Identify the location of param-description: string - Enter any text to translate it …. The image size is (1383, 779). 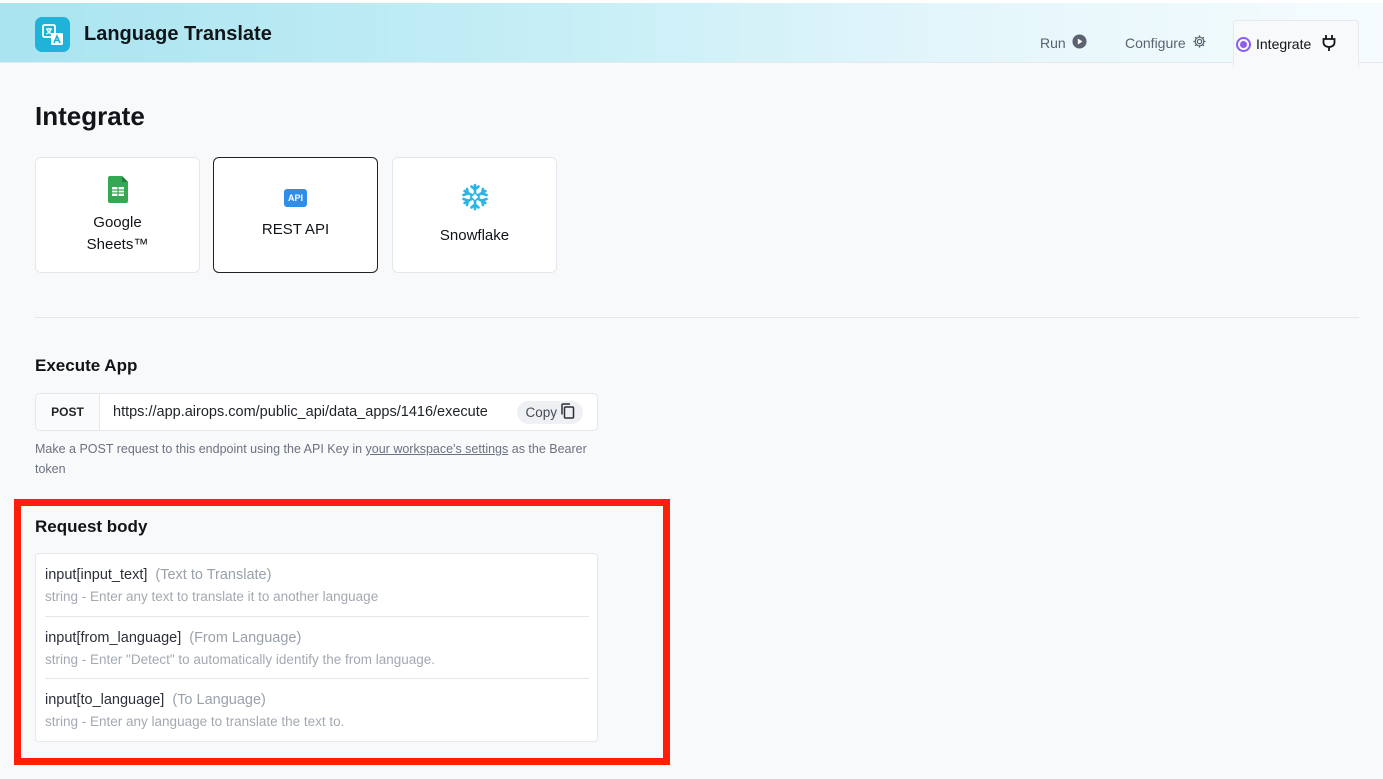
(212, 596).